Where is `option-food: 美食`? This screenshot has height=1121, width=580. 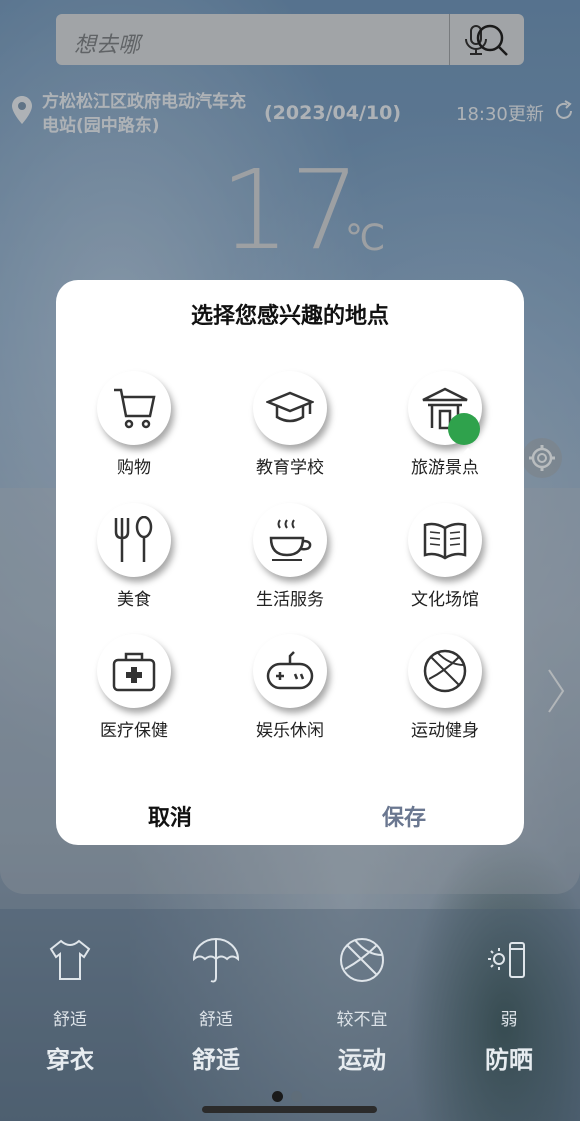
option-food: 美食 is located at coordinates (134, 556).